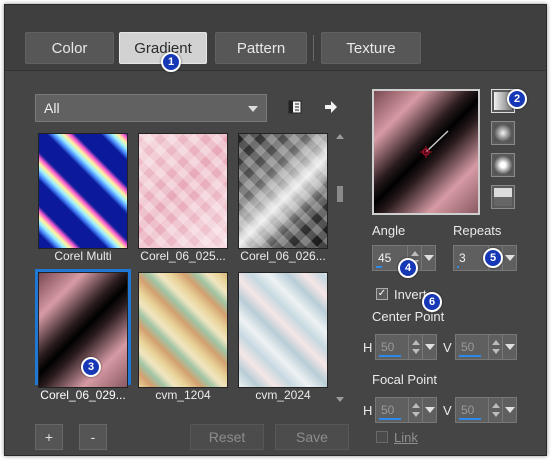 Image resolution: width=552 pixels, height=462 pixels. What do you see at coordinates (340, 136) in the screenshot?
I see `scroll-up-icon` at bounding box center [340, 136].